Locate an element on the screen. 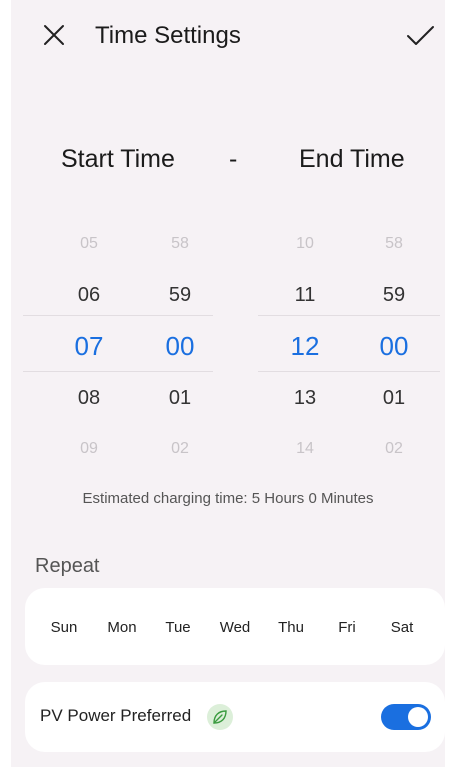  start-hour-option: 05 is located at coordinates (89, 244).